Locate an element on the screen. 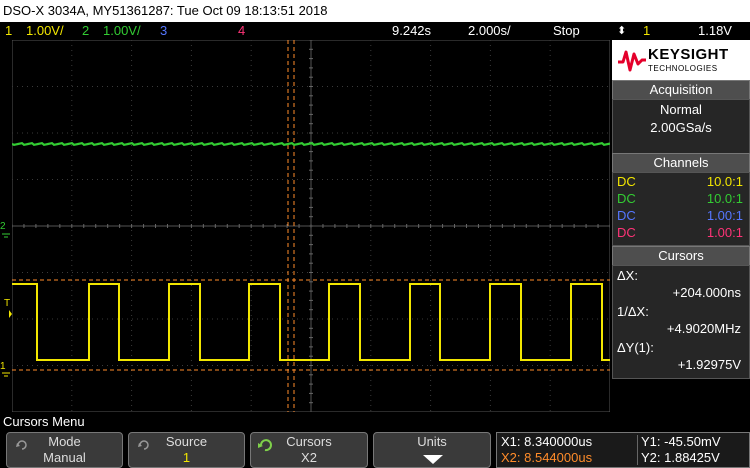  acquisition-rate: 2.00GSa/s is located at coordinates (681, 127).